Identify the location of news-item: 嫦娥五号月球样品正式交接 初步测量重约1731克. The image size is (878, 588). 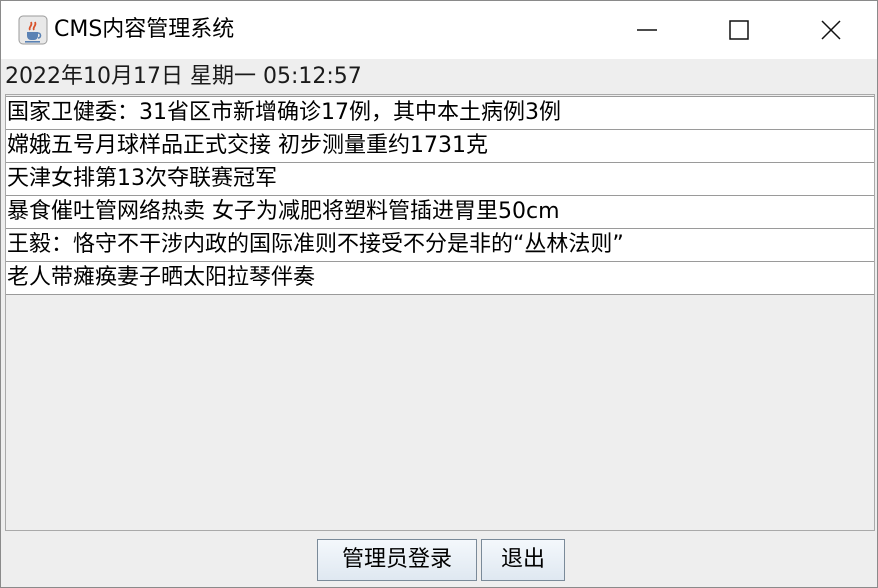
(440, 146).